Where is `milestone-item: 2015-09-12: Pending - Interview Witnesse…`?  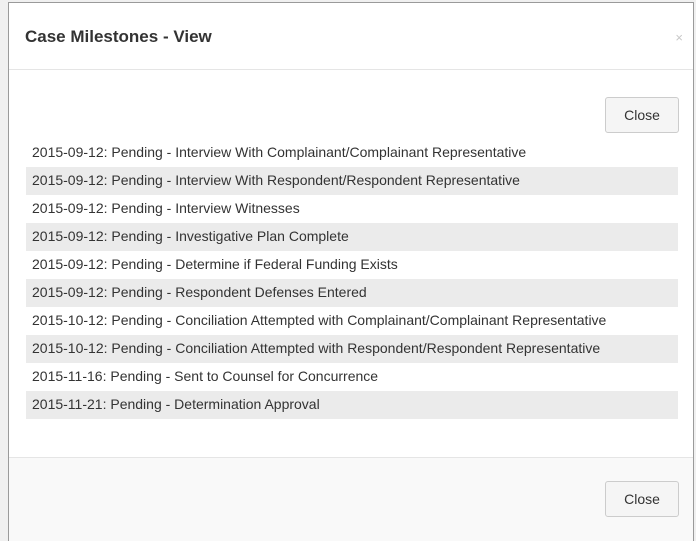
milestone-item: 2015-09-12: Pending - Interview Witnesse… is located at coordinates (166, 208).